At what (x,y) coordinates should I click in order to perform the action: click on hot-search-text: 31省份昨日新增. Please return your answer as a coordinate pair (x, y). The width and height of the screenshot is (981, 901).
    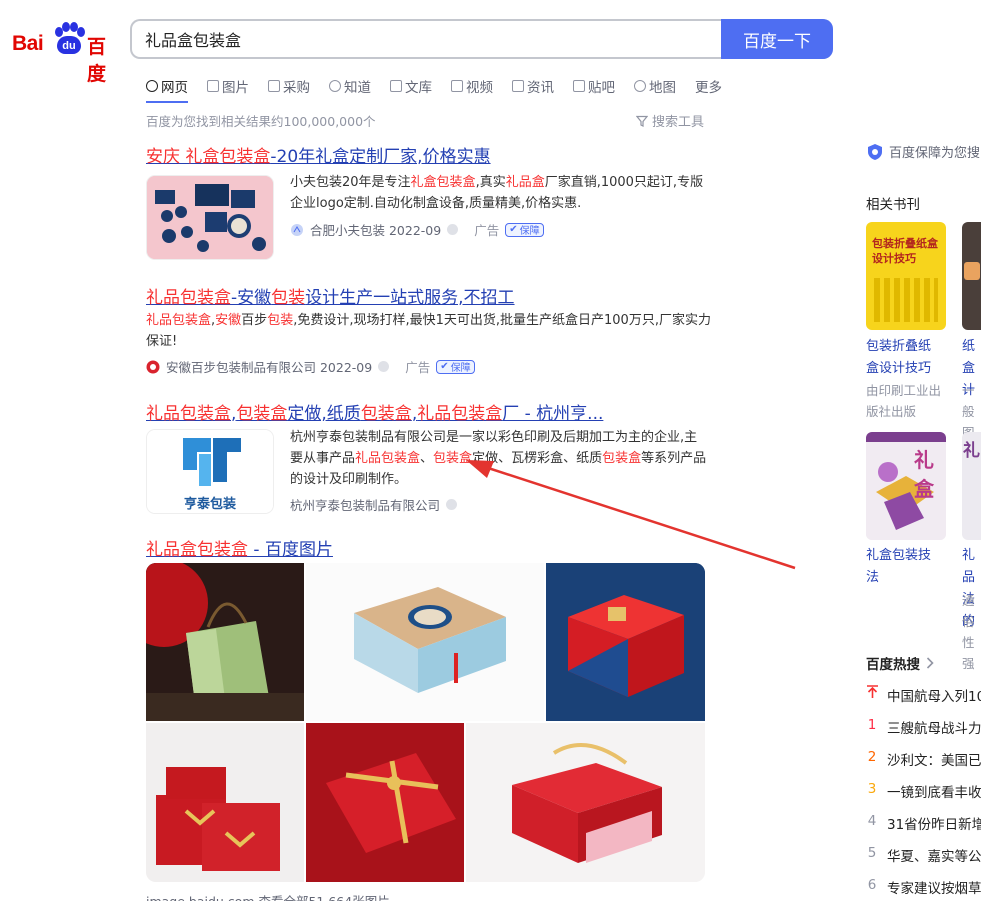
    Looking at the image, I should click on (934, 825).